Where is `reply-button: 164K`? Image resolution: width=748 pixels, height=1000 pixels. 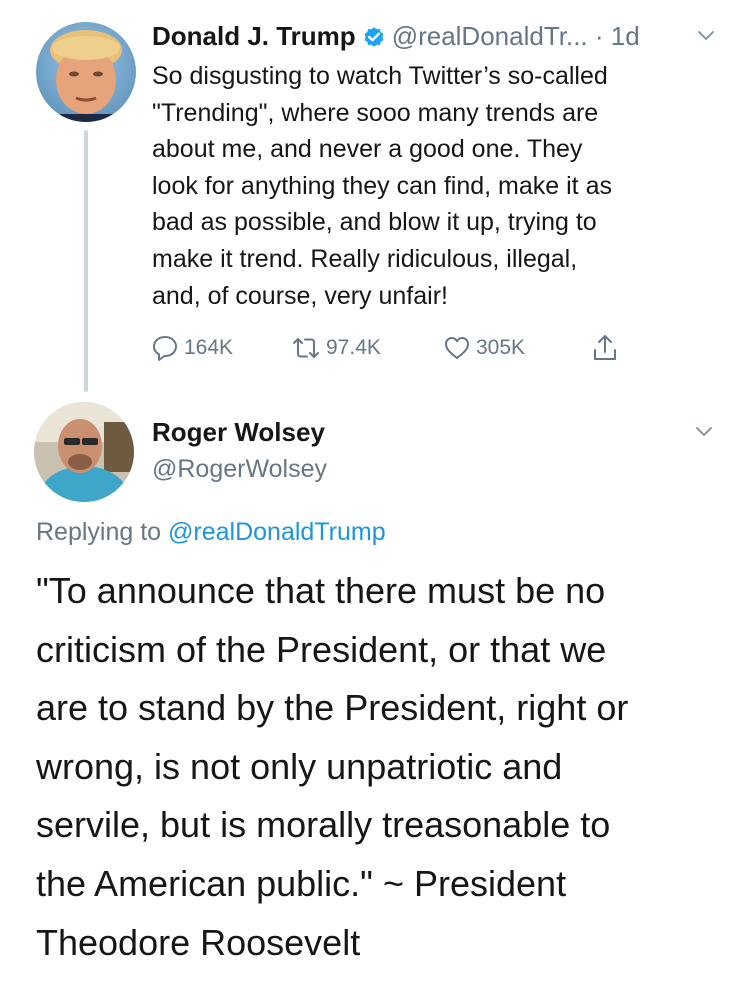
reply-button: 164K is located at coordinates (191, 348).